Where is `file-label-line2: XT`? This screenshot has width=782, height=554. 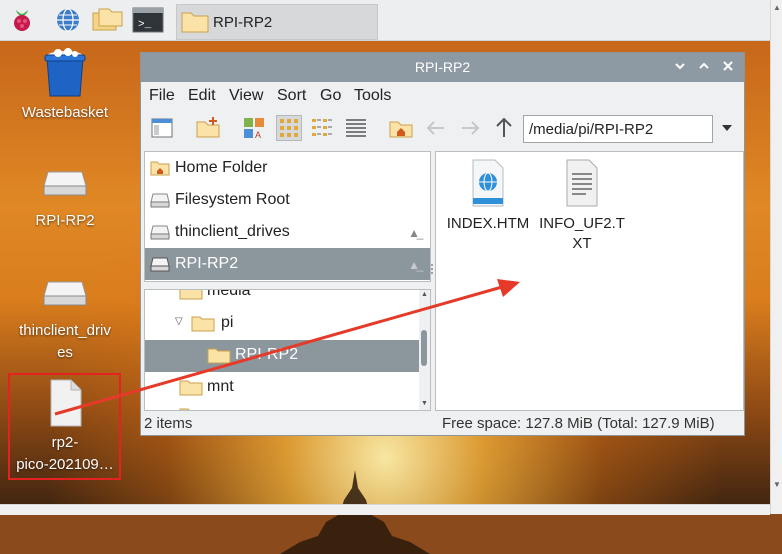 file-label-line2: XT is located at coordinates (582, 243).